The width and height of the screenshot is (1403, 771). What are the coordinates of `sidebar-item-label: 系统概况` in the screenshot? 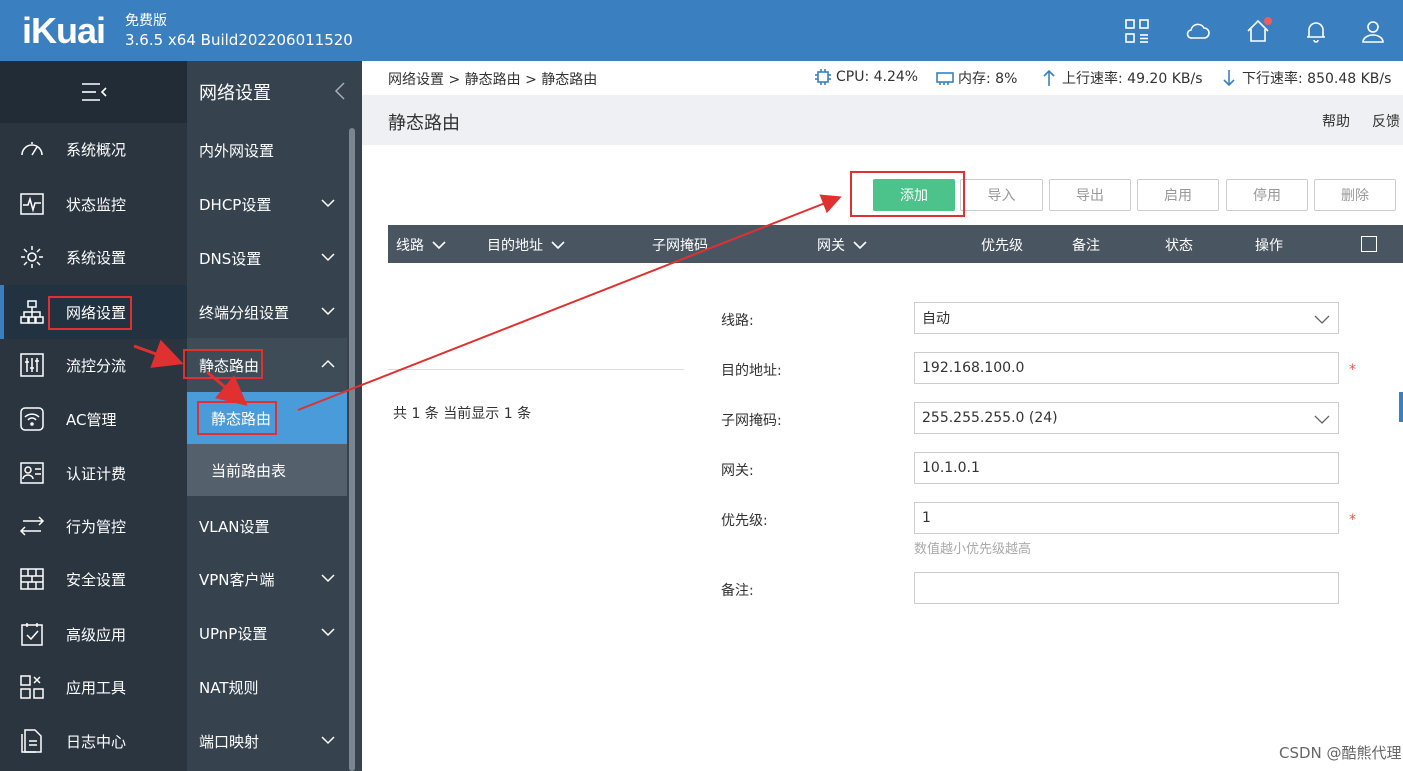 It's located at (96, 149).